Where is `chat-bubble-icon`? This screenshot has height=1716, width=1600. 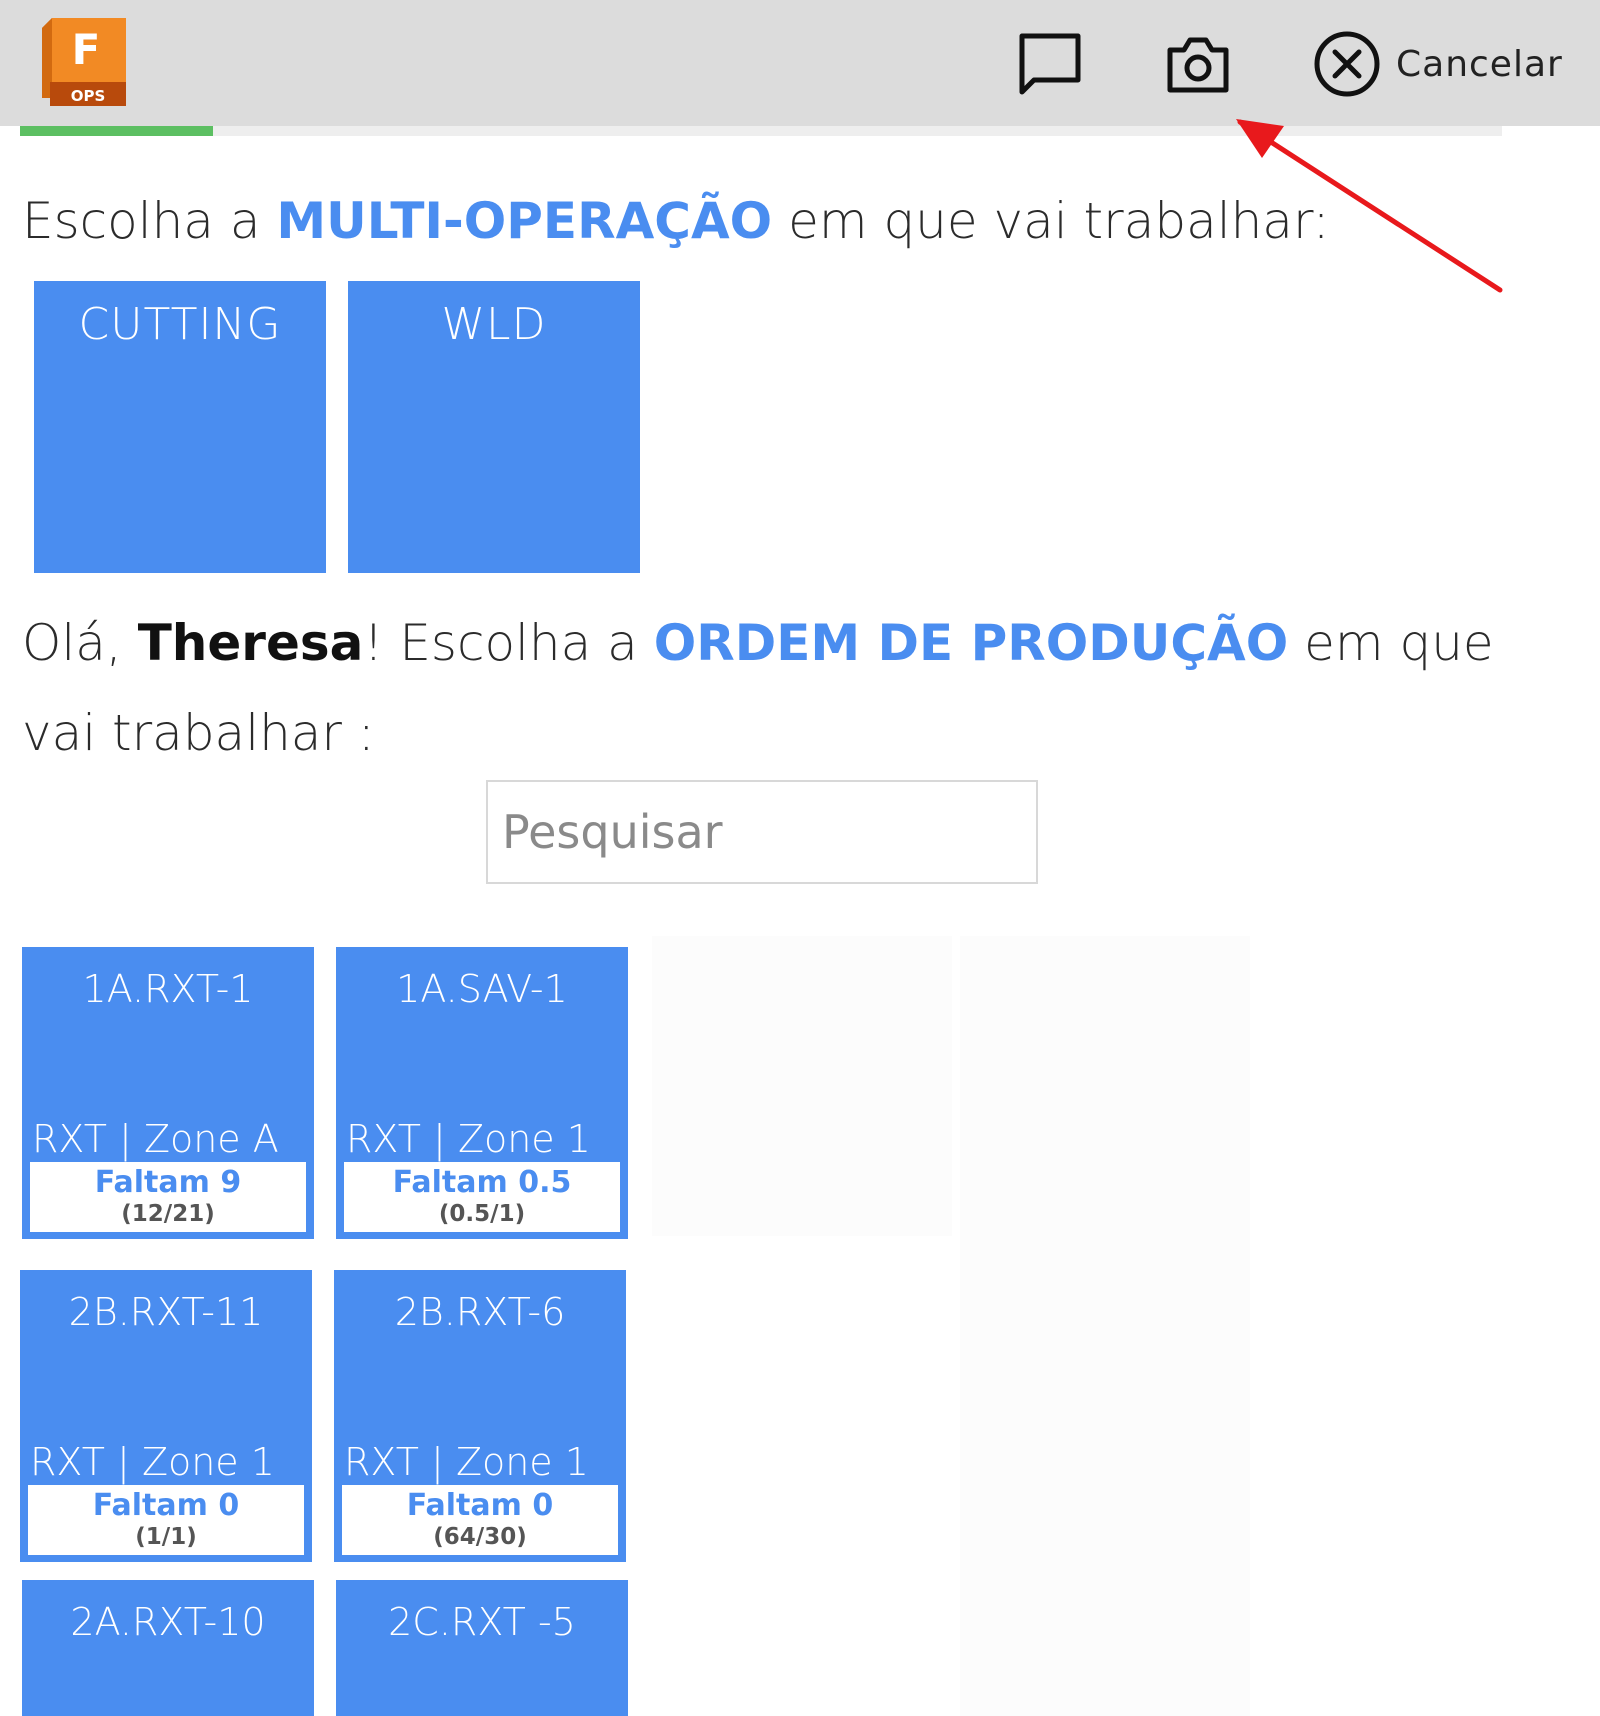 chat-bubble-icon is located at coordinates (1050, 64).